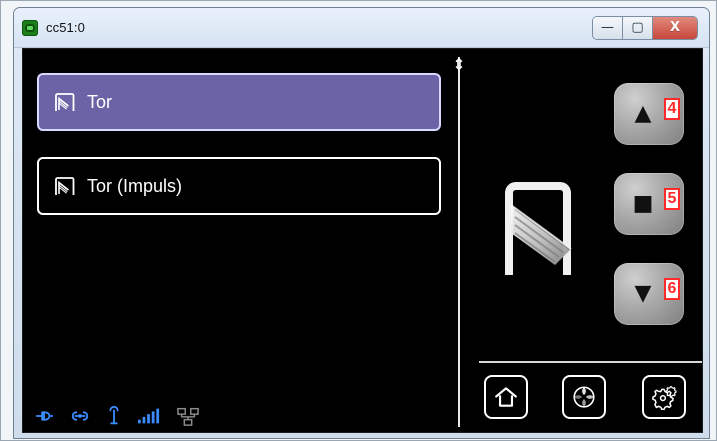 This screenshot has height=441, width=717. What do you see at coordinates (539, 227) in the screenshot?
I see `garage-door-large-icon` at bounding box center [539, 227].